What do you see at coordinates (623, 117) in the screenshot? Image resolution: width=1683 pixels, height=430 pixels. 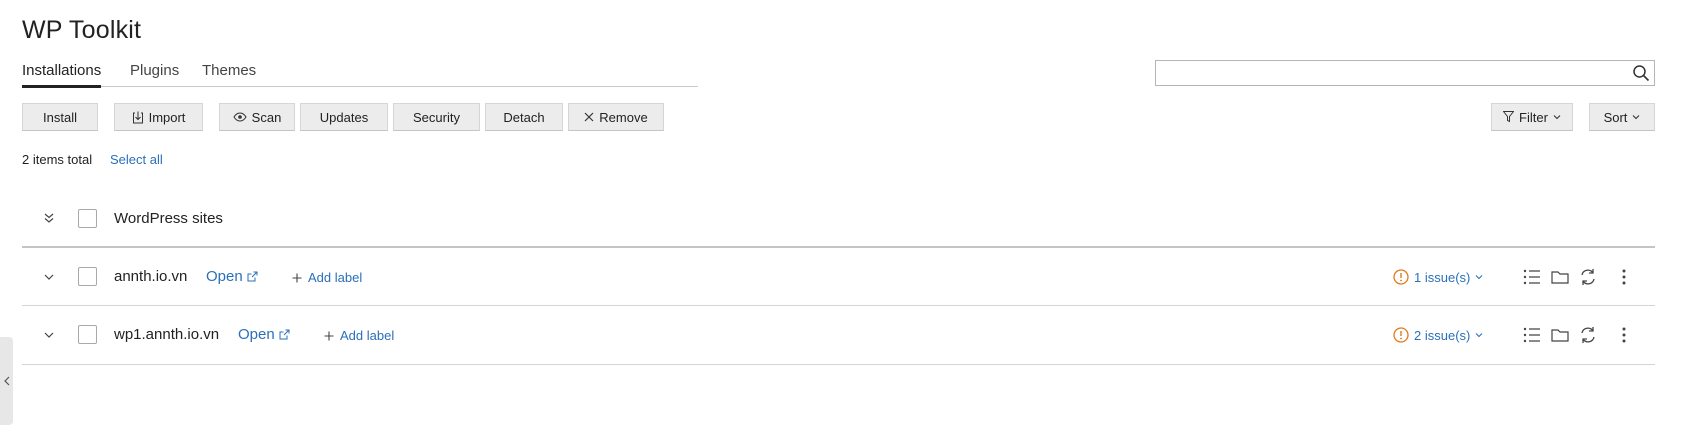 I see `remove-button-label: Remove` at bounding box center [623, 117].